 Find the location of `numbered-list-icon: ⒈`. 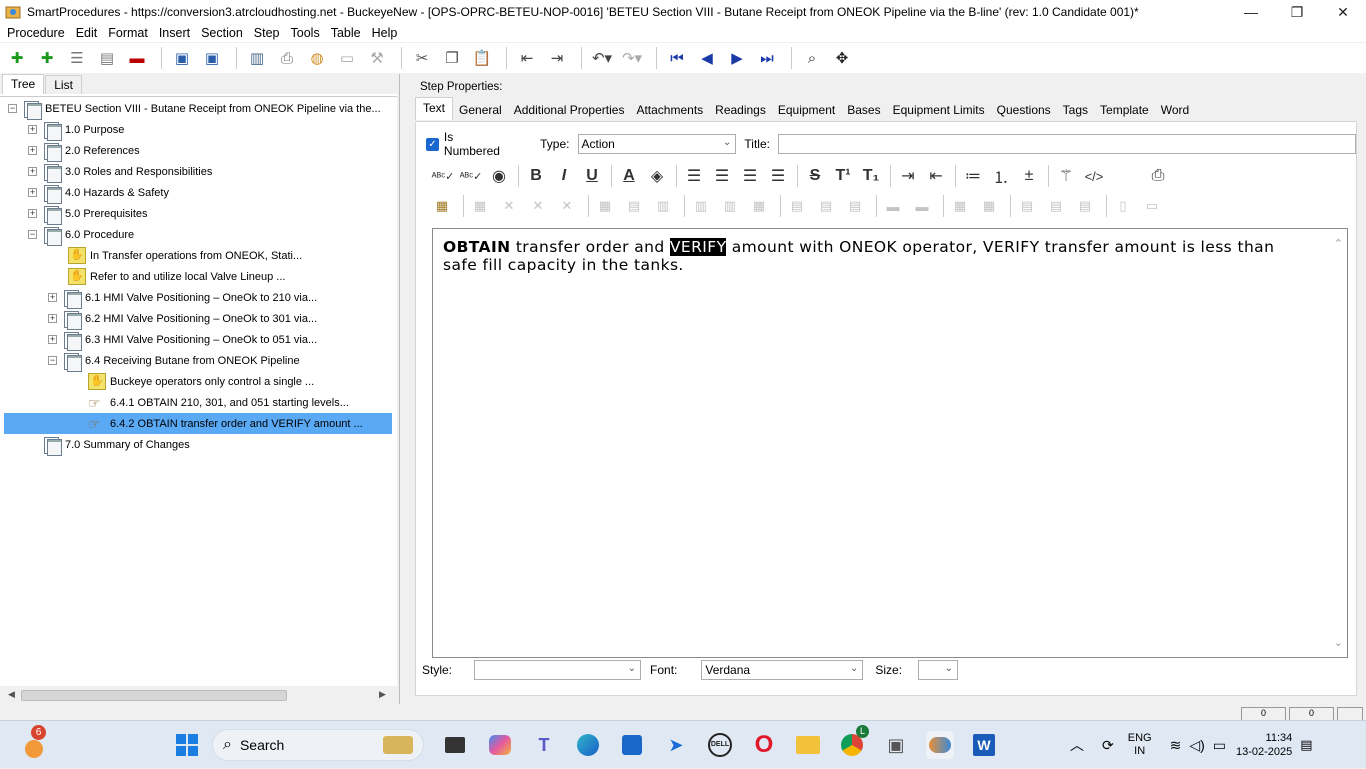

numbered-list-icon: ⒈ is located at coordinates (1001, 176).